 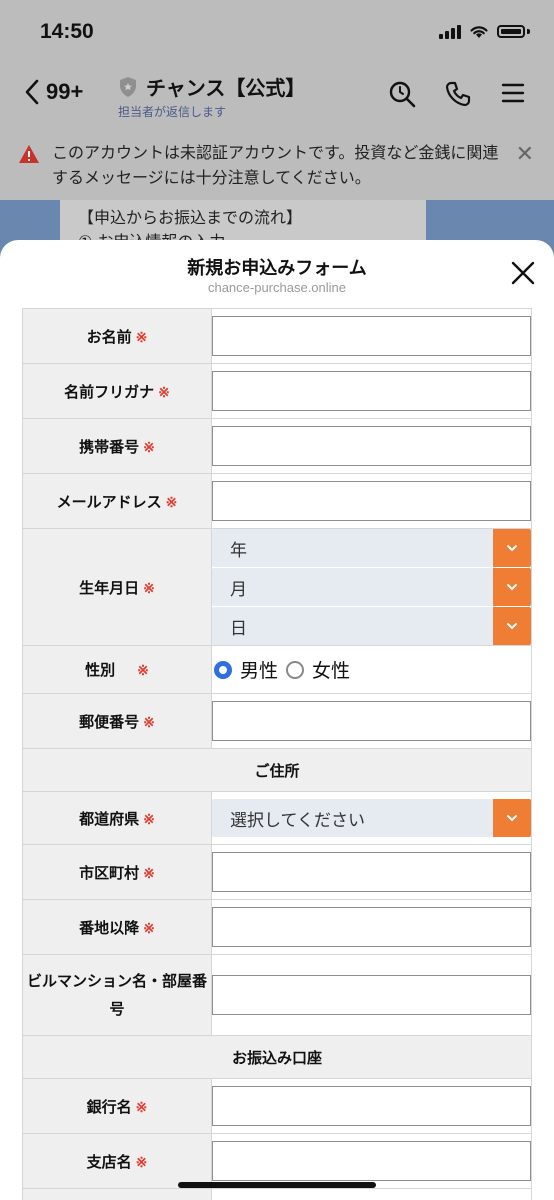 I want to click on row-building: ビルマンション名・部屋番号, so click(x=277, y=995).